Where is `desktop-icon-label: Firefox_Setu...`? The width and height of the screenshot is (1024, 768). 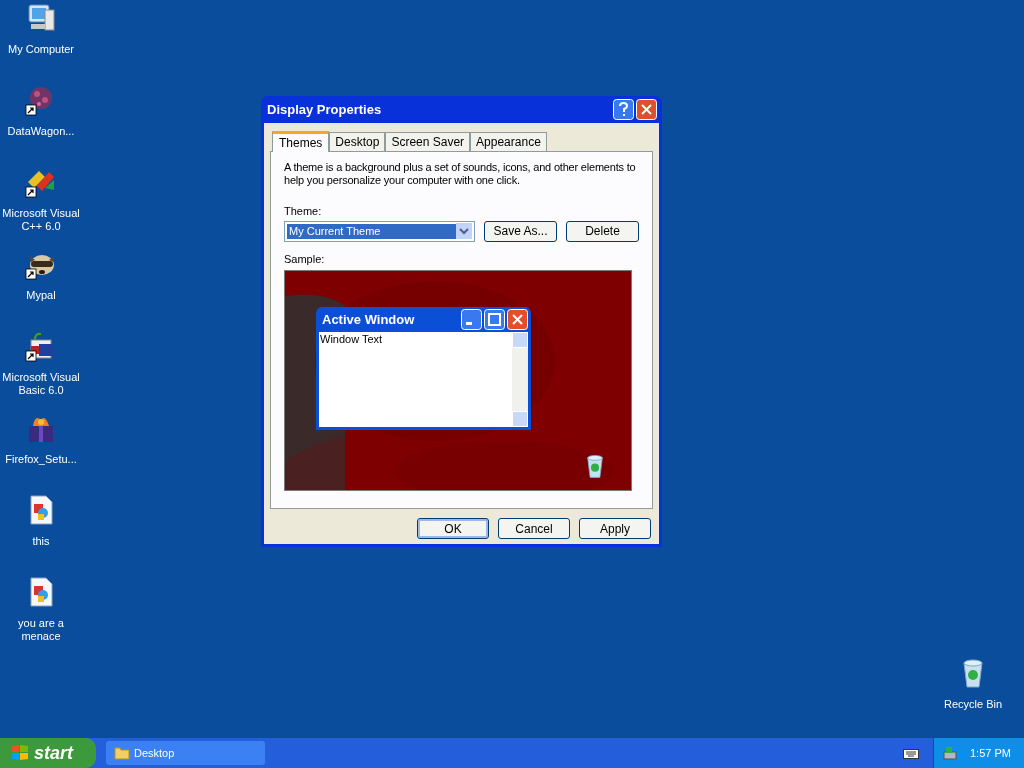 desktop-icon-label: Firefox_Setu... is located at coordinates (41, 459).